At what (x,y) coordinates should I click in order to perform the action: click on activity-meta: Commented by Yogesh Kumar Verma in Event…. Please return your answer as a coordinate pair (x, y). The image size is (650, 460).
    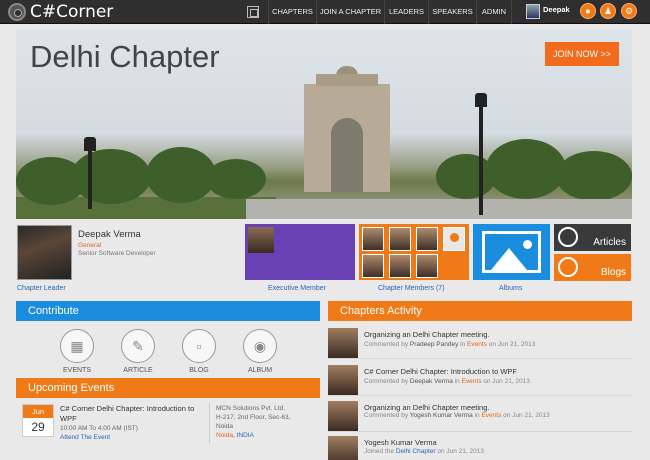
    Looking at the image, I should click on (457, 415).